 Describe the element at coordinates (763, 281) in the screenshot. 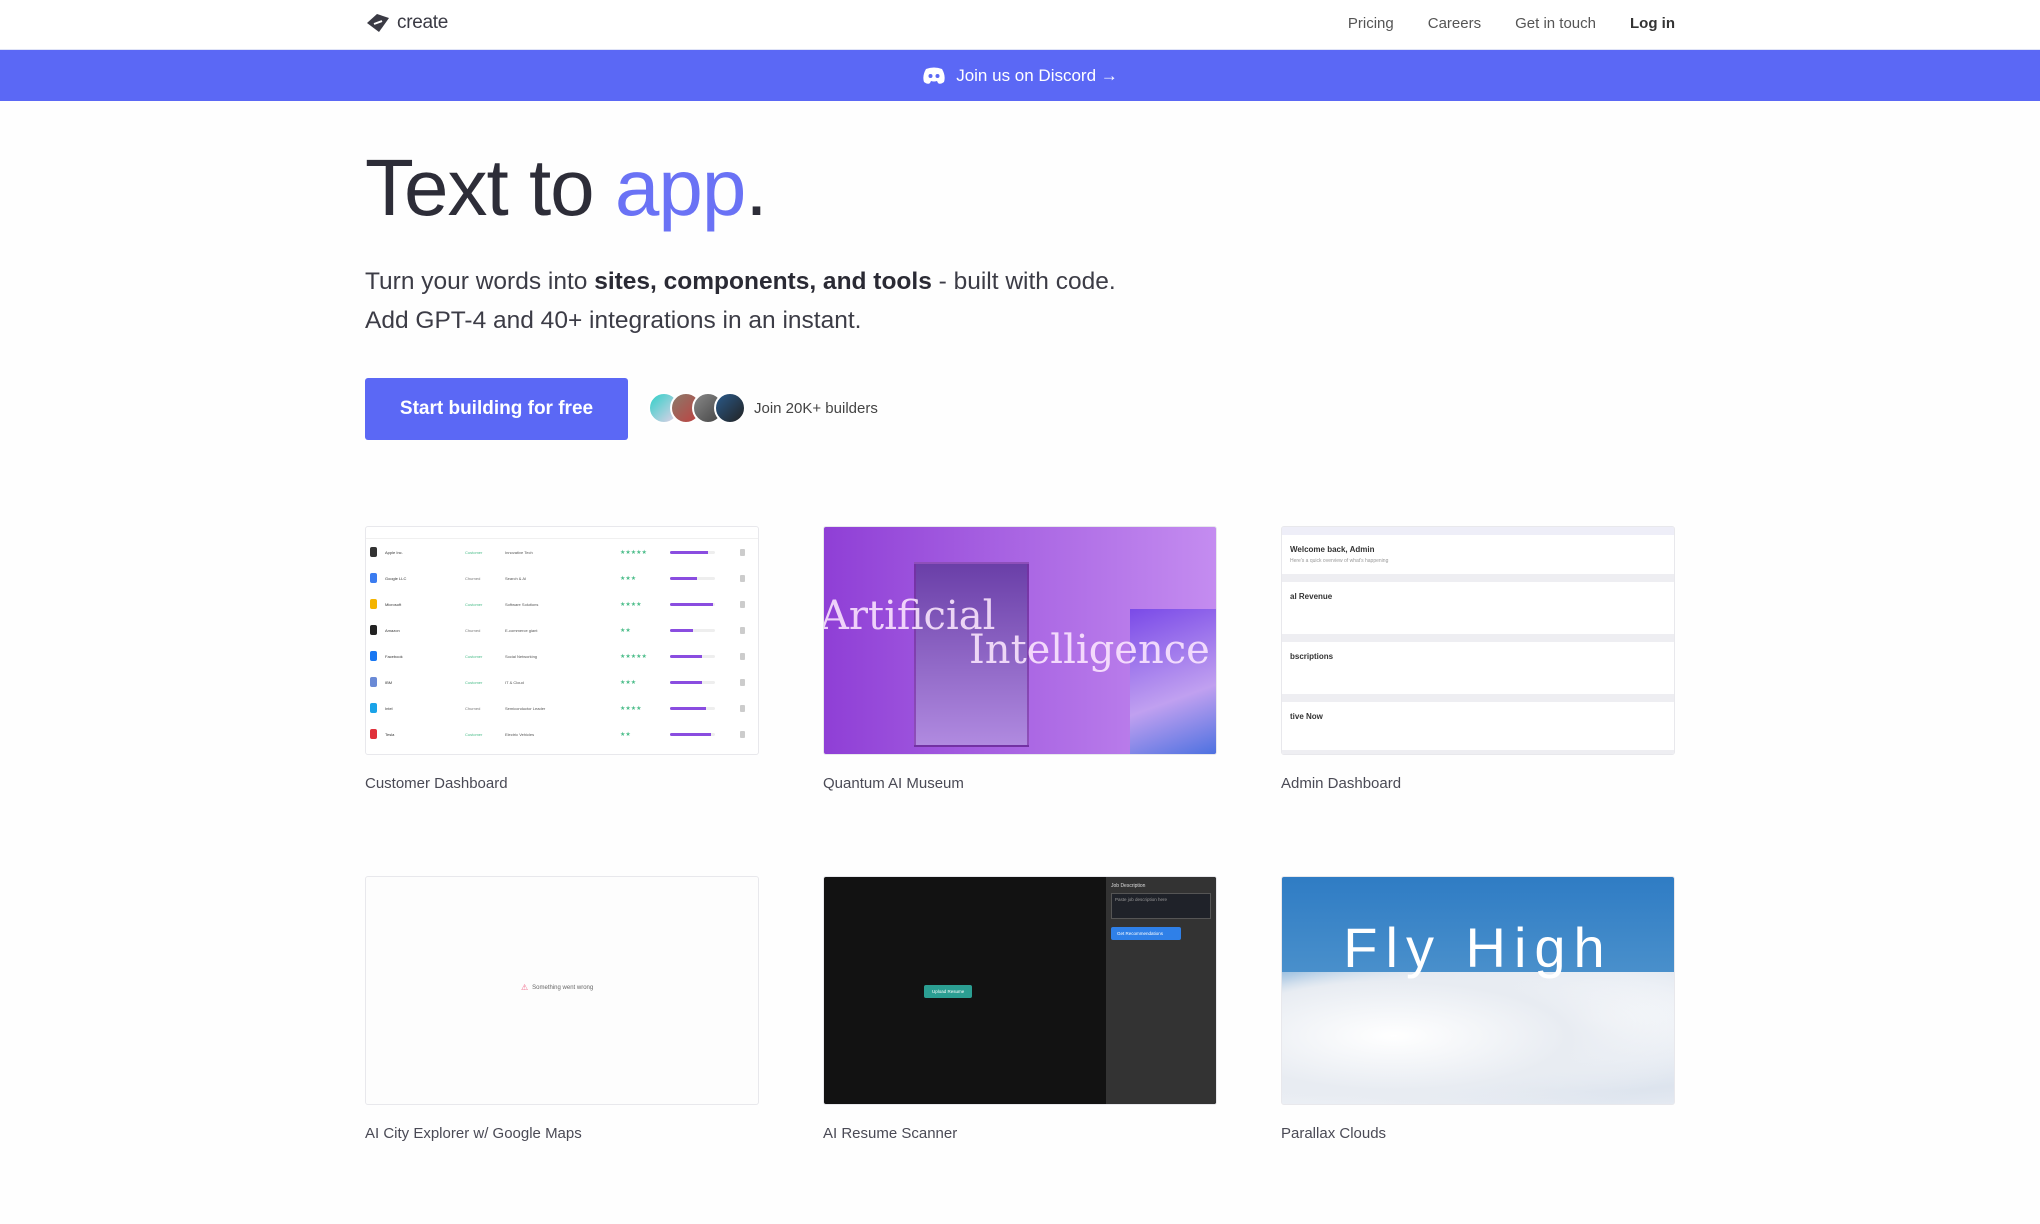

I see `subtitle-bold: sites, components, and tools` at that location.